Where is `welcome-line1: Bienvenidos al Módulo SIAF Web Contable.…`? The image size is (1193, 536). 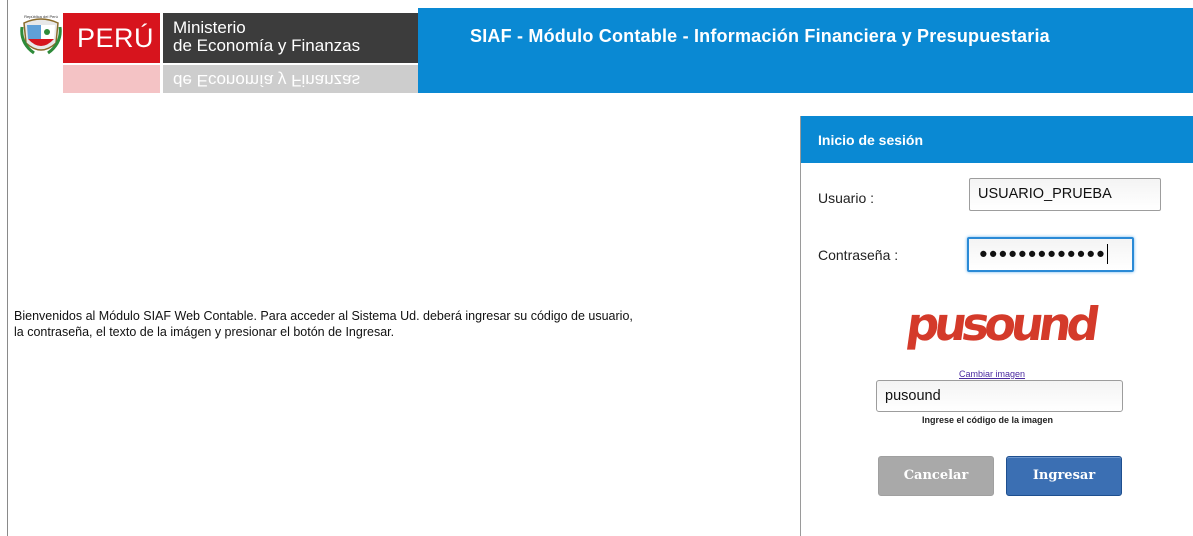
welcome-line1: Bienvenidos al Módulo SIAF Web Contable.… is located at coordinates (323, 316).